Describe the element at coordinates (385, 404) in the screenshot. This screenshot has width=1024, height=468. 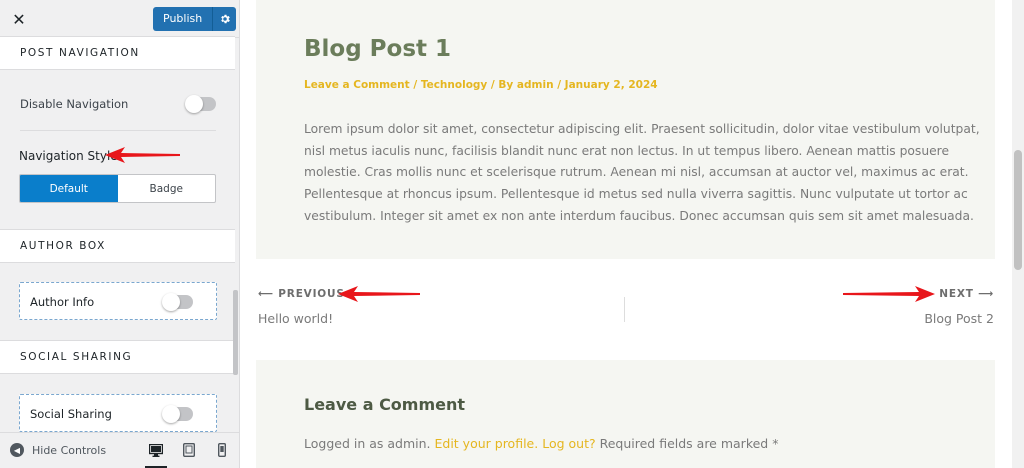
I see `comment-heading: Leave a Comment` at that location.